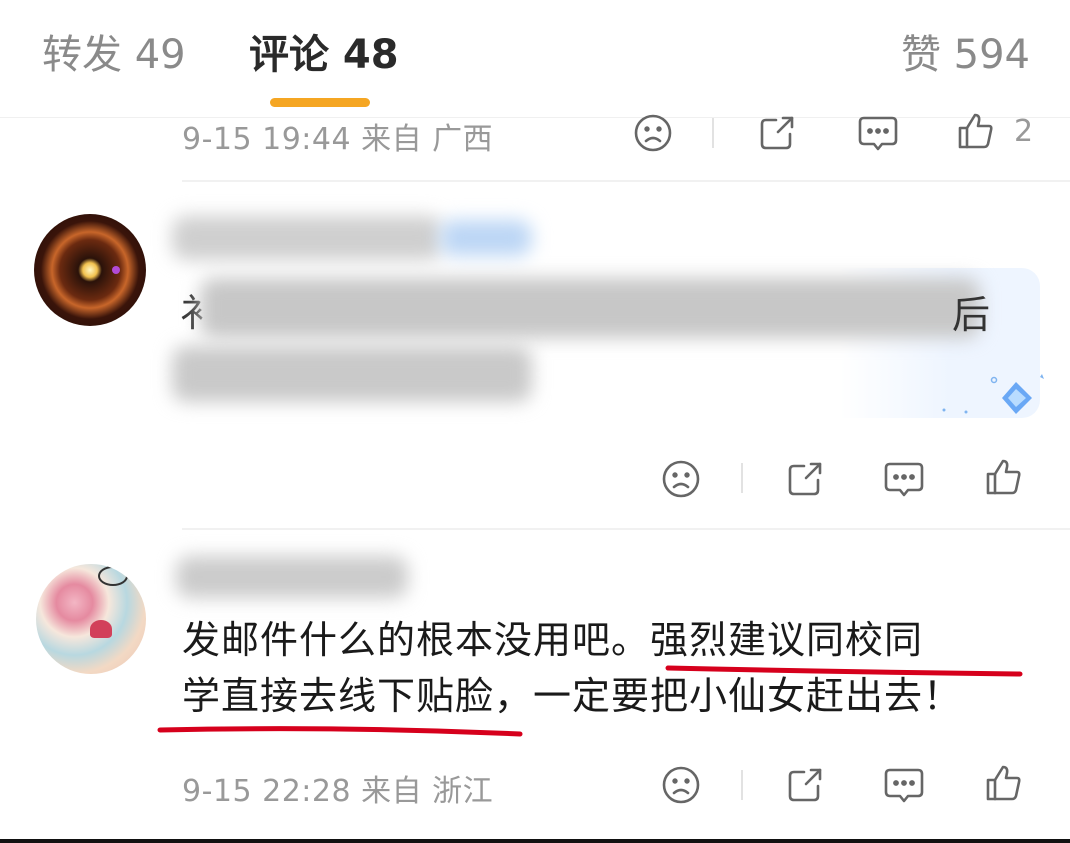 Image resolution: width=1070 pixels, height=843 pixels. Describe the element at coordinates (535, 59) in the screenshot. I see `tab-bar: 转发 49 评论 48 赞 594` at that location.